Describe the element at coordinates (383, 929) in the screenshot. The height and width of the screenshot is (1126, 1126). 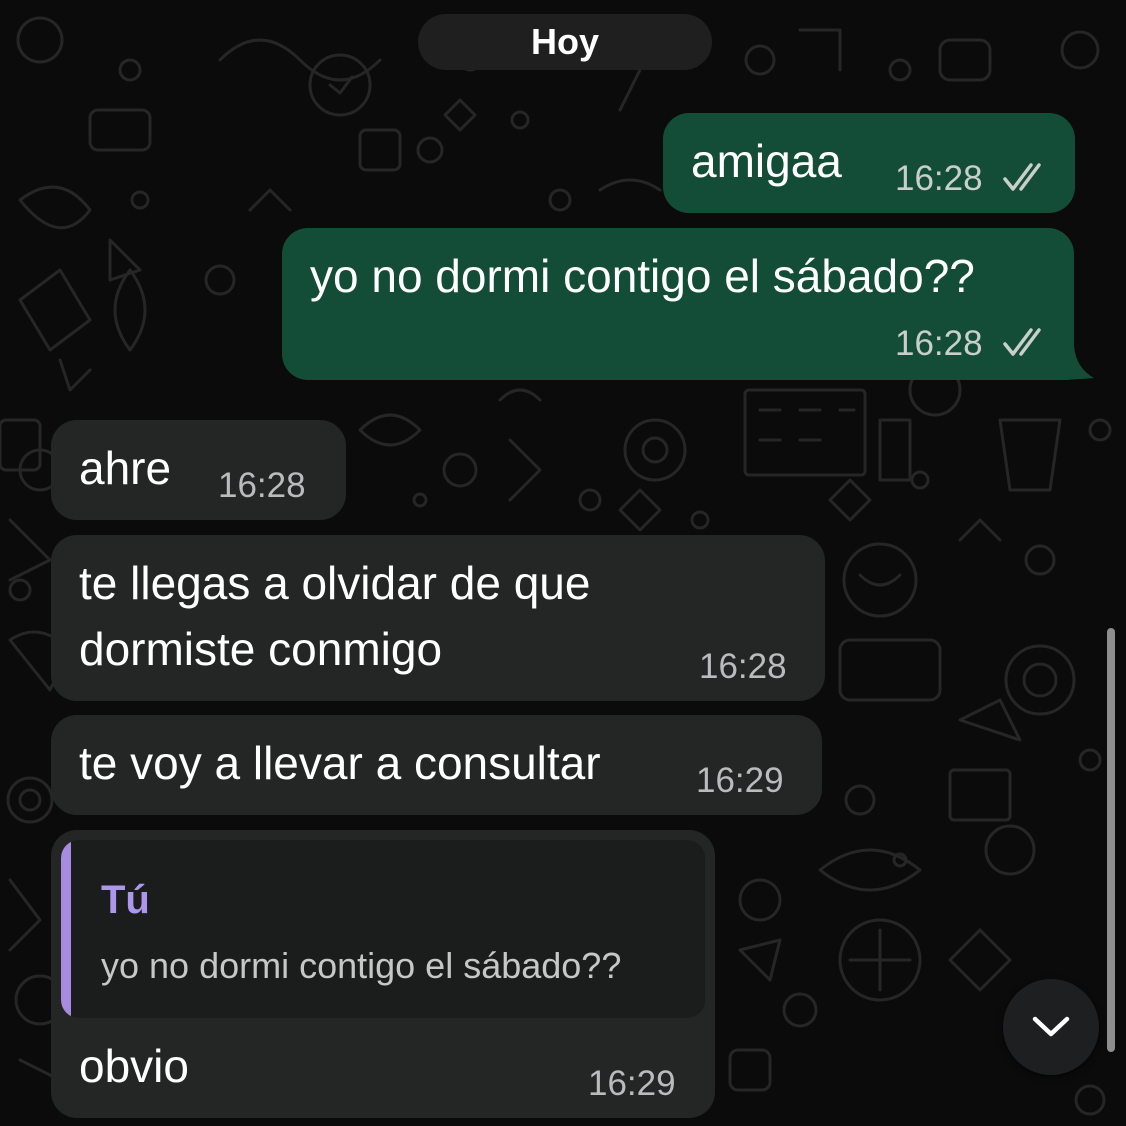
I see `quoted-message: Tú yo no dormi contigo el sábado??` at that location.